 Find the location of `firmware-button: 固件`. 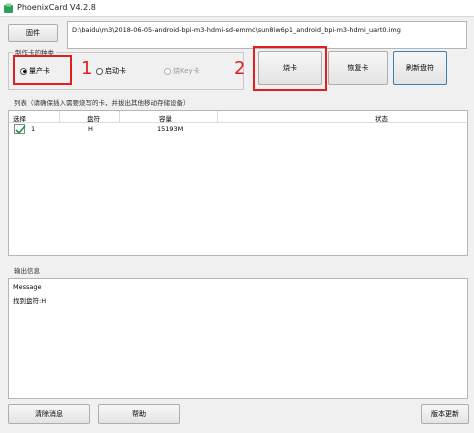

firmware-button: 固件 is located at coordinates (33, 33).